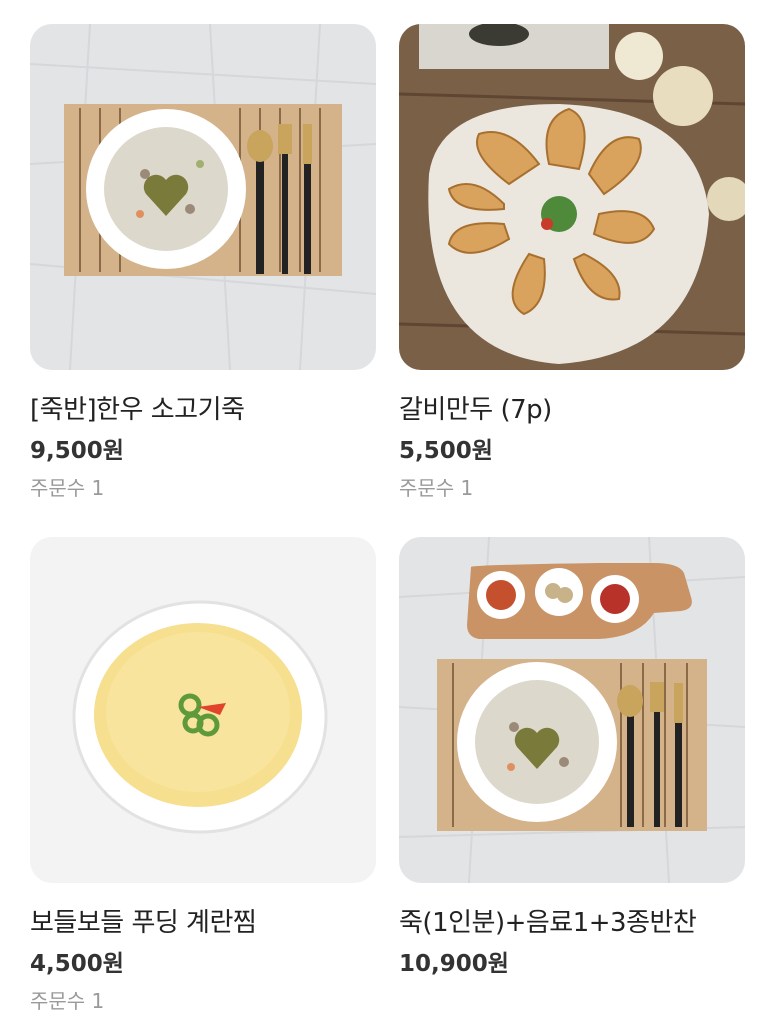 This screenshot has width=773, height=1014. What do you see at coordinates (77, 451) in the screenshot?
I see `product-price: 9,500원` at bounding box center [77, 451].